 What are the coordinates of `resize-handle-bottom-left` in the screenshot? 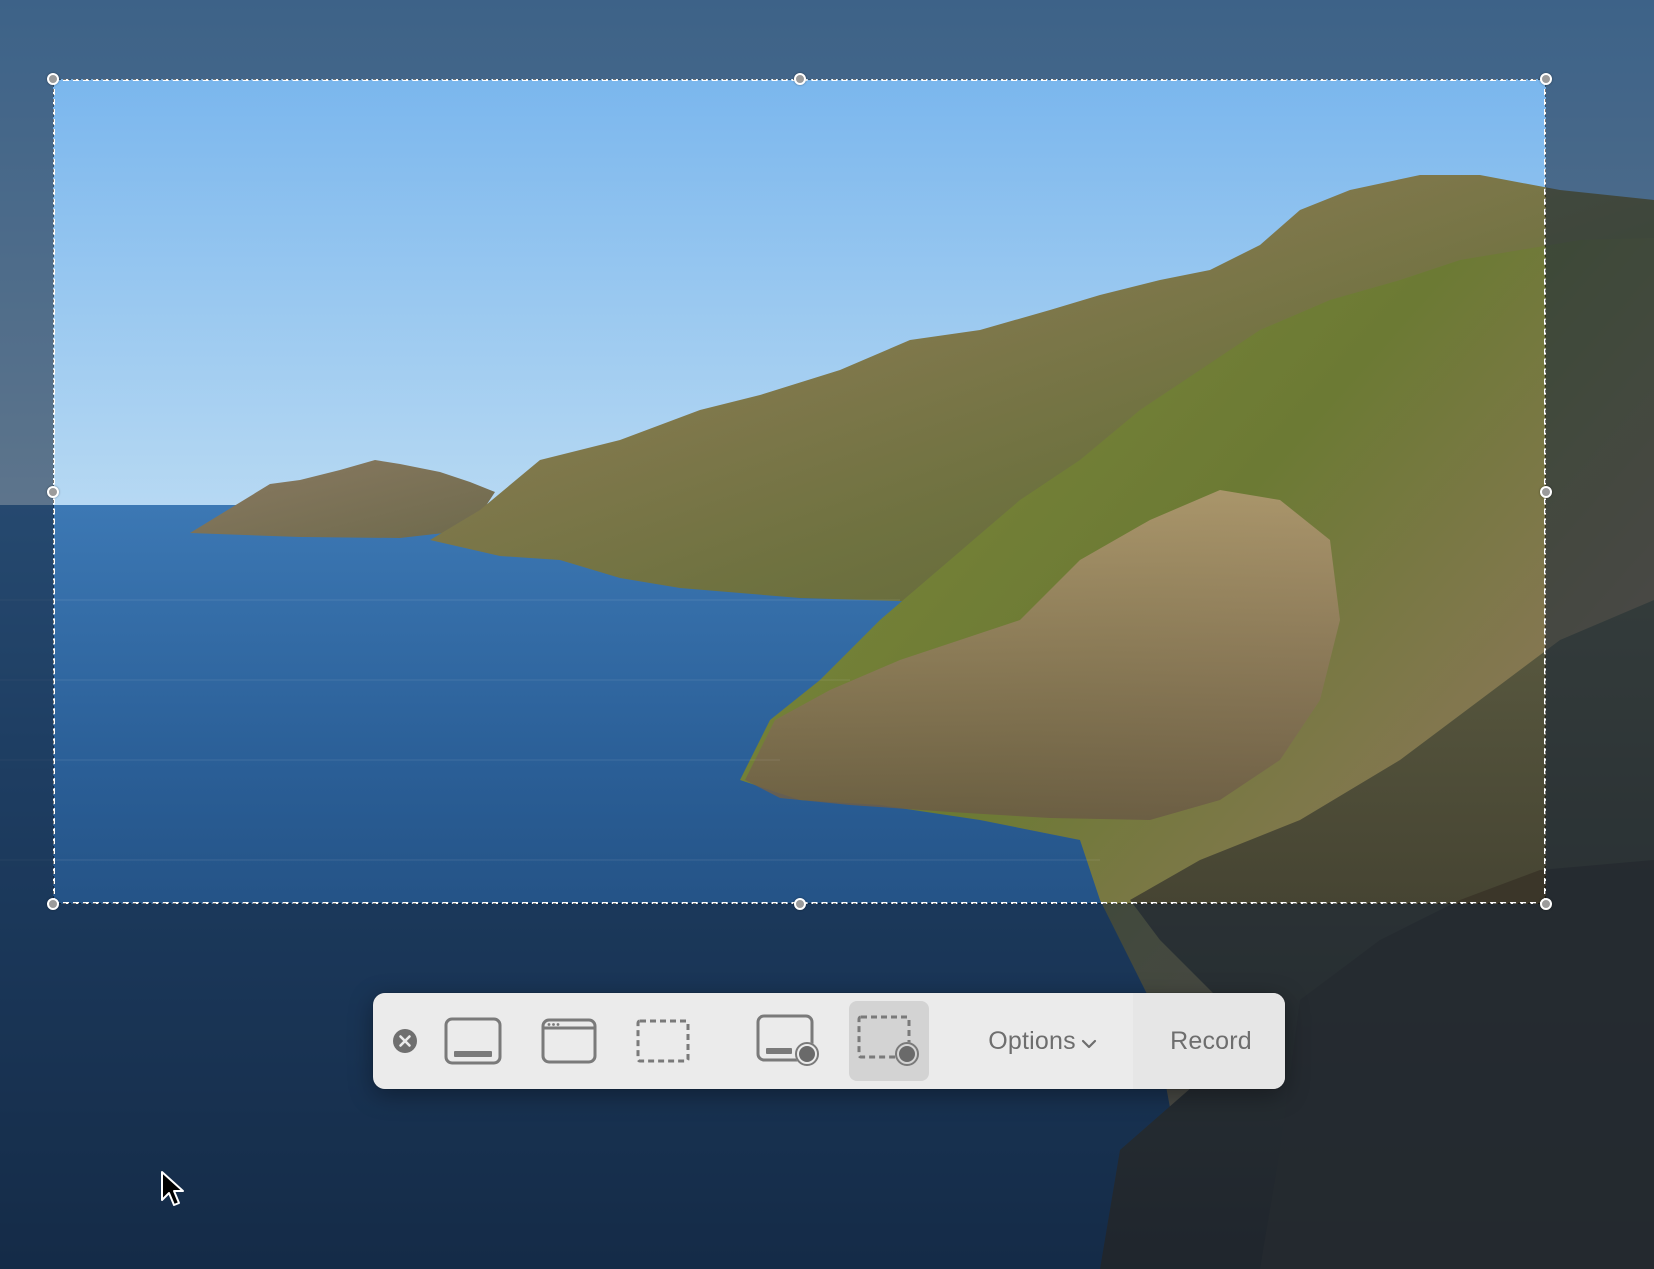 It's located at (53, 904).